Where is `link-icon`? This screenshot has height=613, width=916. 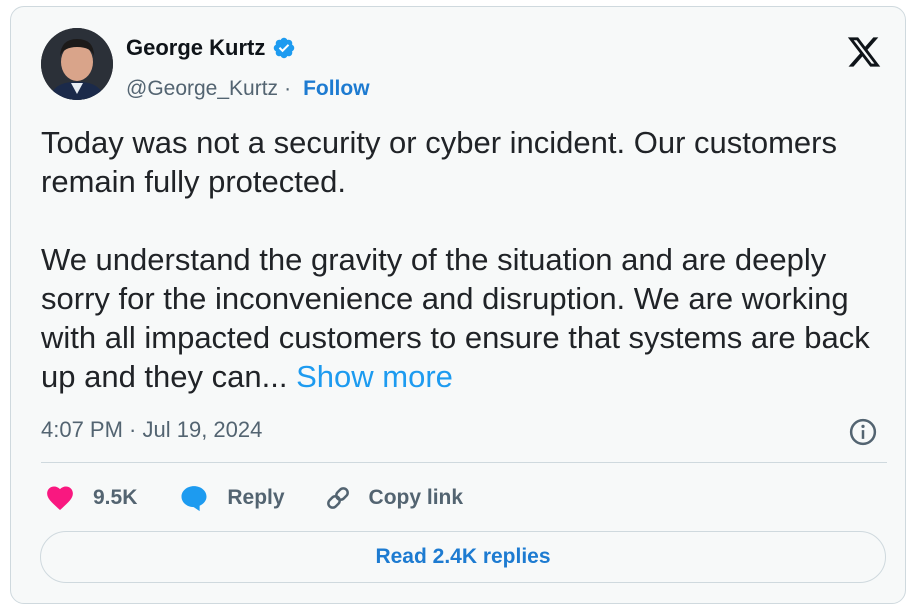
link-icon is located at coordinates (337, 498).